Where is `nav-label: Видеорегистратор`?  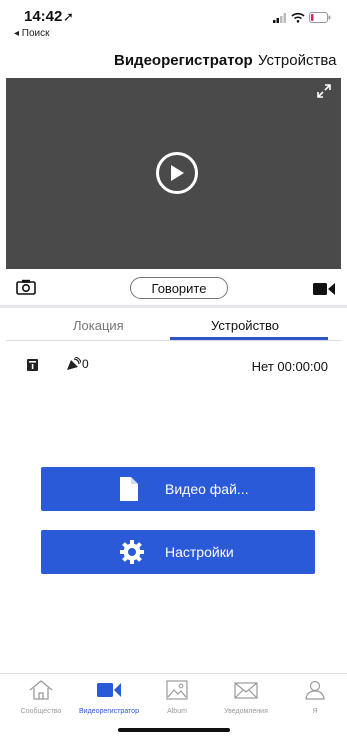 nav-label: Видеорегистратор is located at coordinates (109, 711).